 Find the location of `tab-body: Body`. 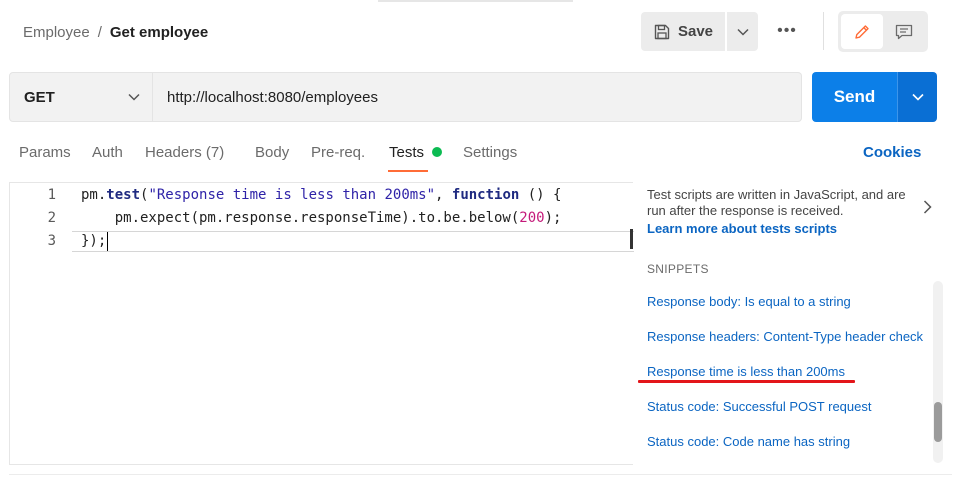

tab-body: Body is located at coordinates (272, 153).